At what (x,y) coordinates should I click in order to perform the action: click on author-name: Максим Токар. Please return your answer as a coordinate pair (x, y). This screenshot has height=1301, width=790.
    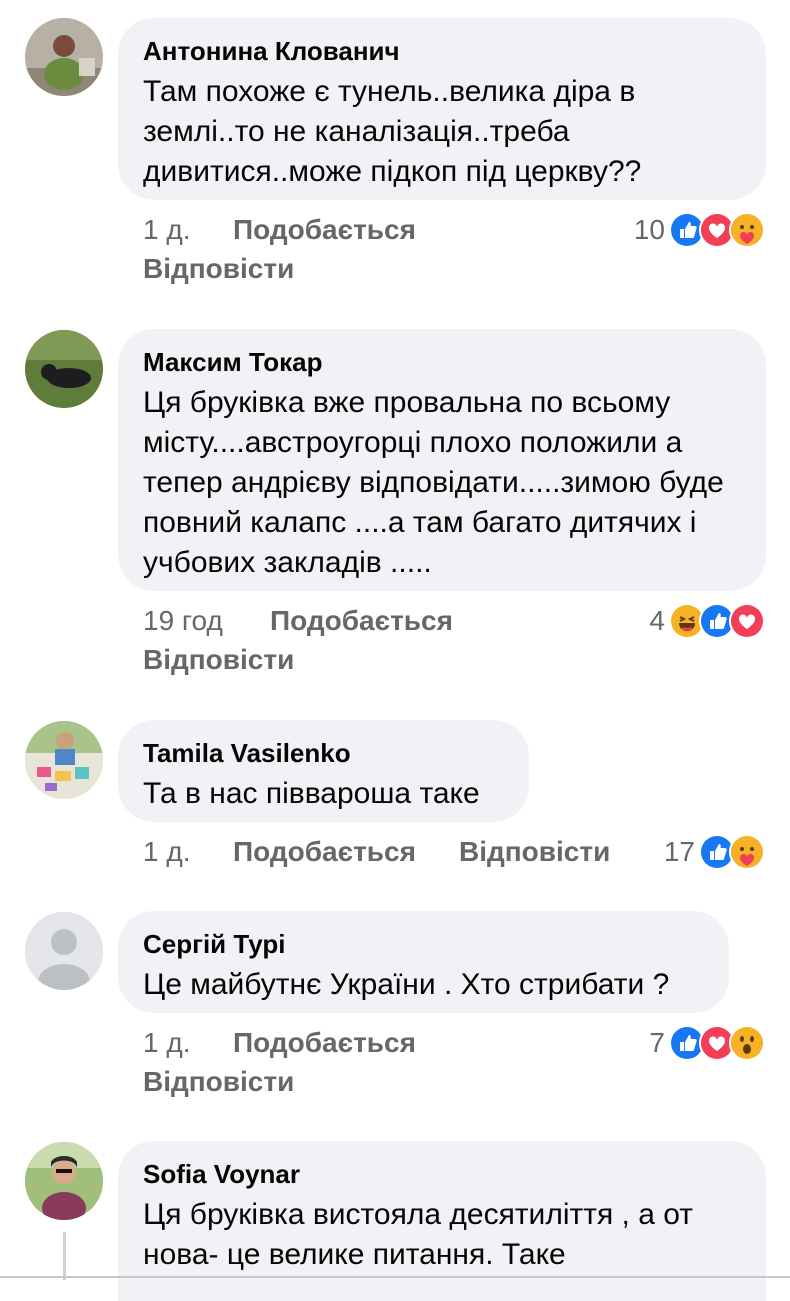
    Looking at the image, I should click on (441, 362).